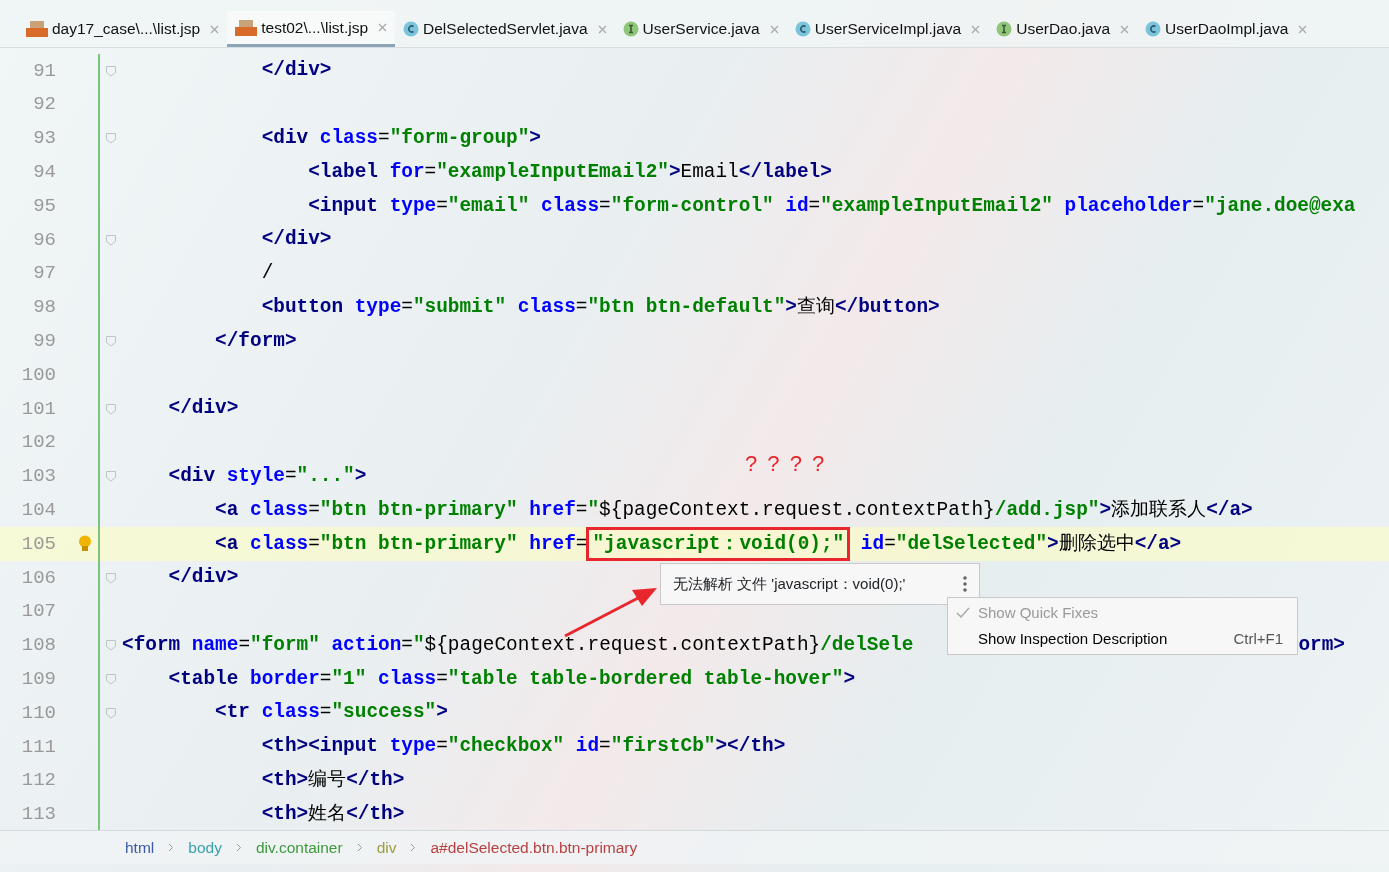 Image resolution: width=1389 pixels, height=872 pixels. What do you see at coordinates (123, 29) in the screenshot?
I see `file-tab: day17_case\...\list.jsp` at bounding box center [123, 29].